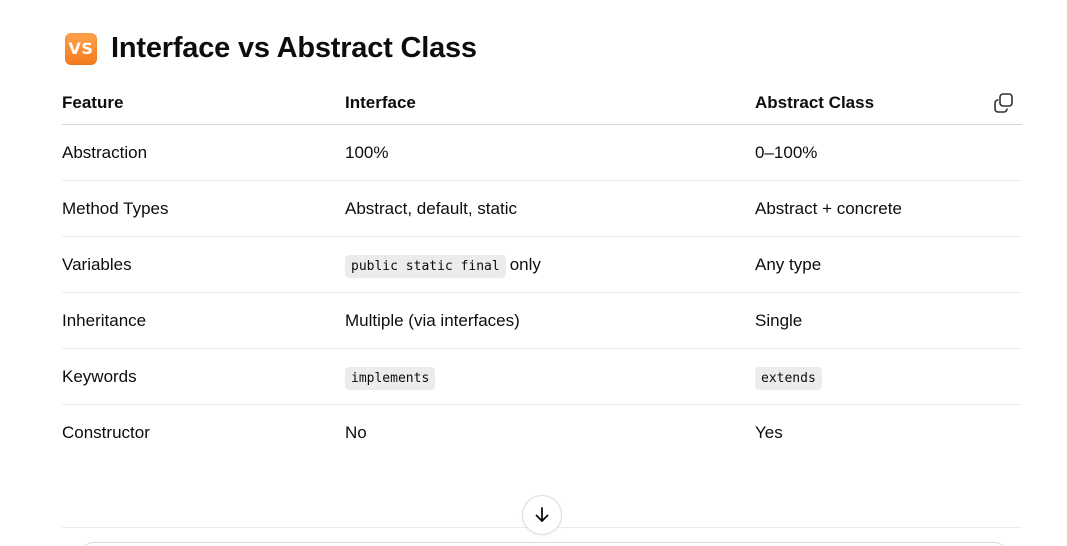 The image size is (1067, 546). What do you see at coordinates (106, 432) in the screenshot?
I see `cell-feature: Constructor` at bounding box center [106, 432].